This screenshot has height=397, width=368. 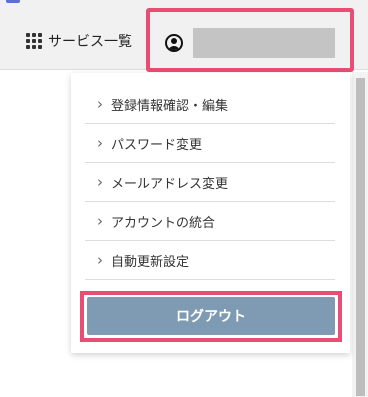 I want to click on menu-item-label: アカウントの統合, so click(x=163, y=223).